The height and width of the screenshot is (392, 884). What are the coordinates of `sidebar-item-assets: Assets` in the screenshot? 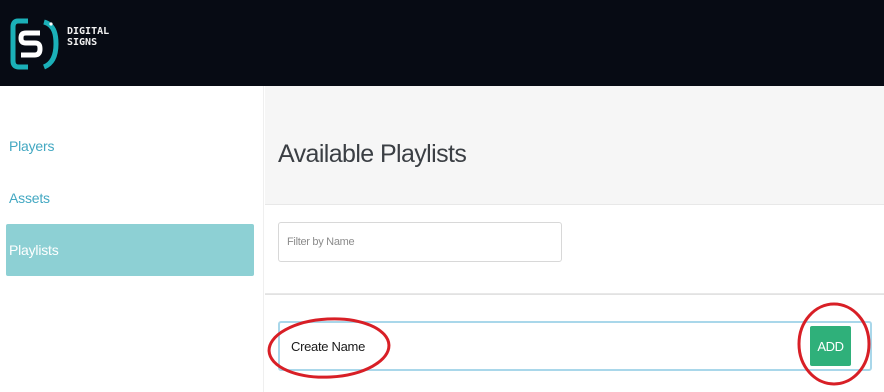 It's located at (130, 198).